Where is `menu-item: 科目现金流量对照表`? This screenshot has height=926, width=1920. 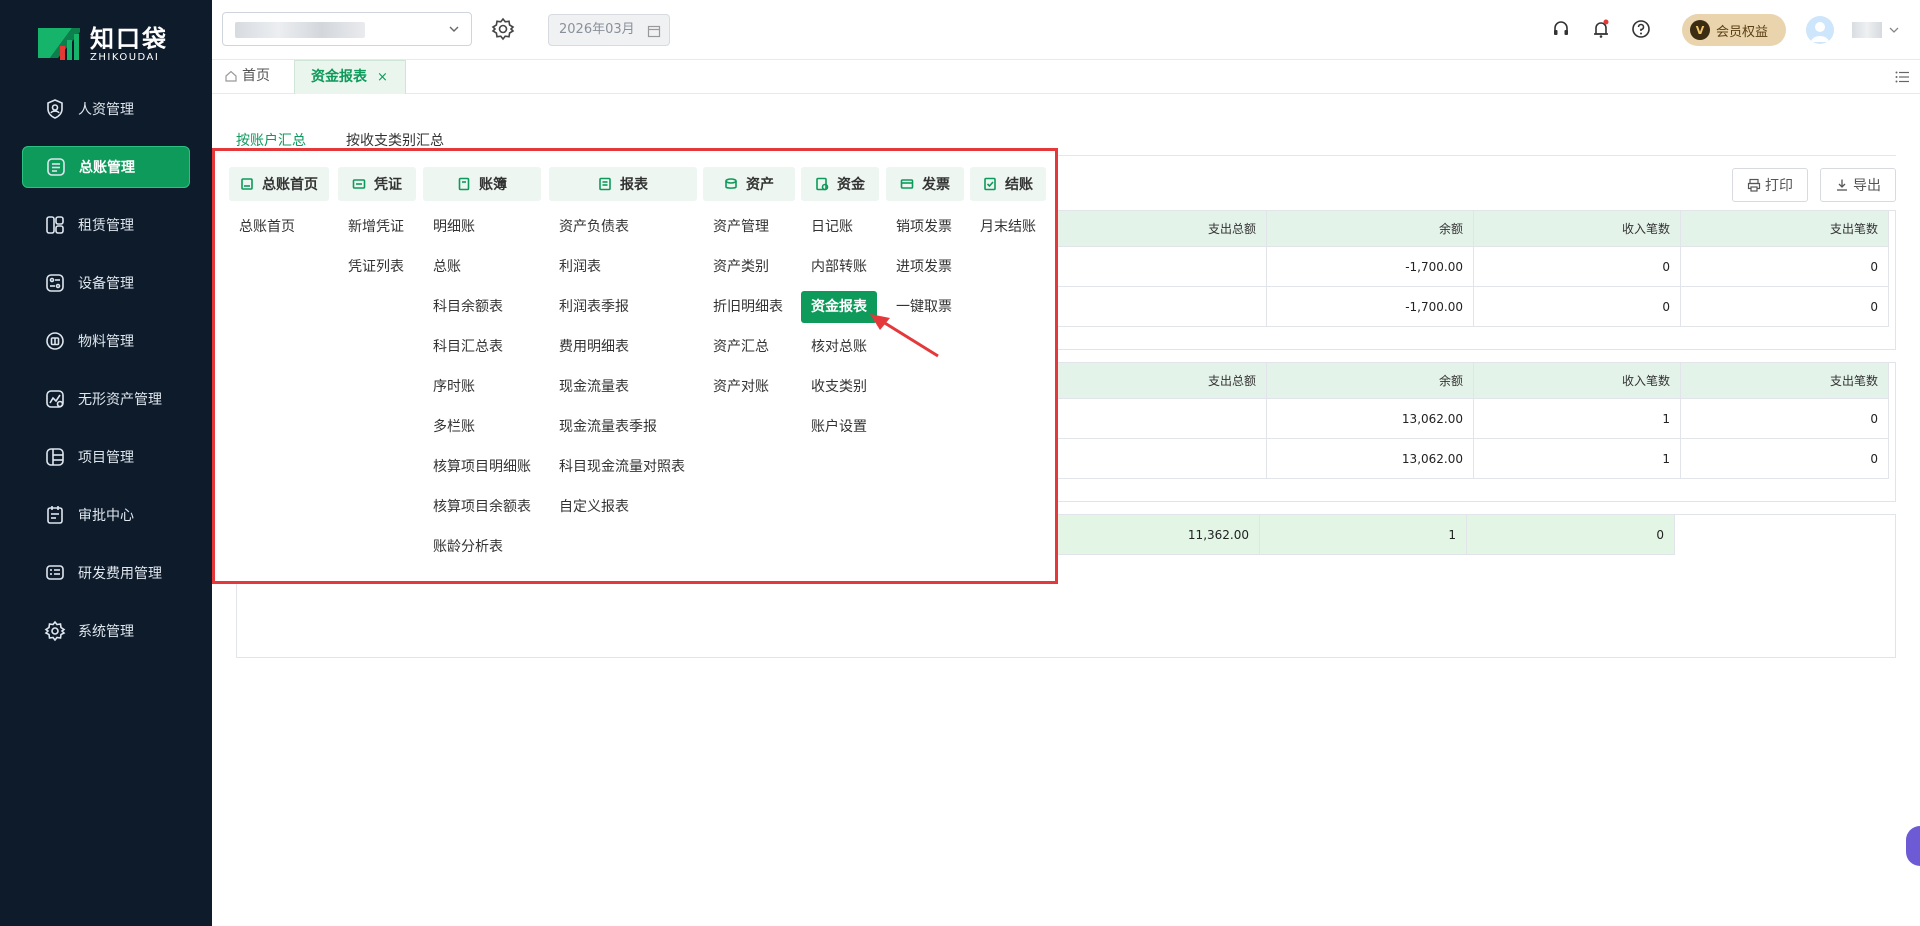 menu-item: 科目现金流量对照表 is located at coordinates (622, 467).